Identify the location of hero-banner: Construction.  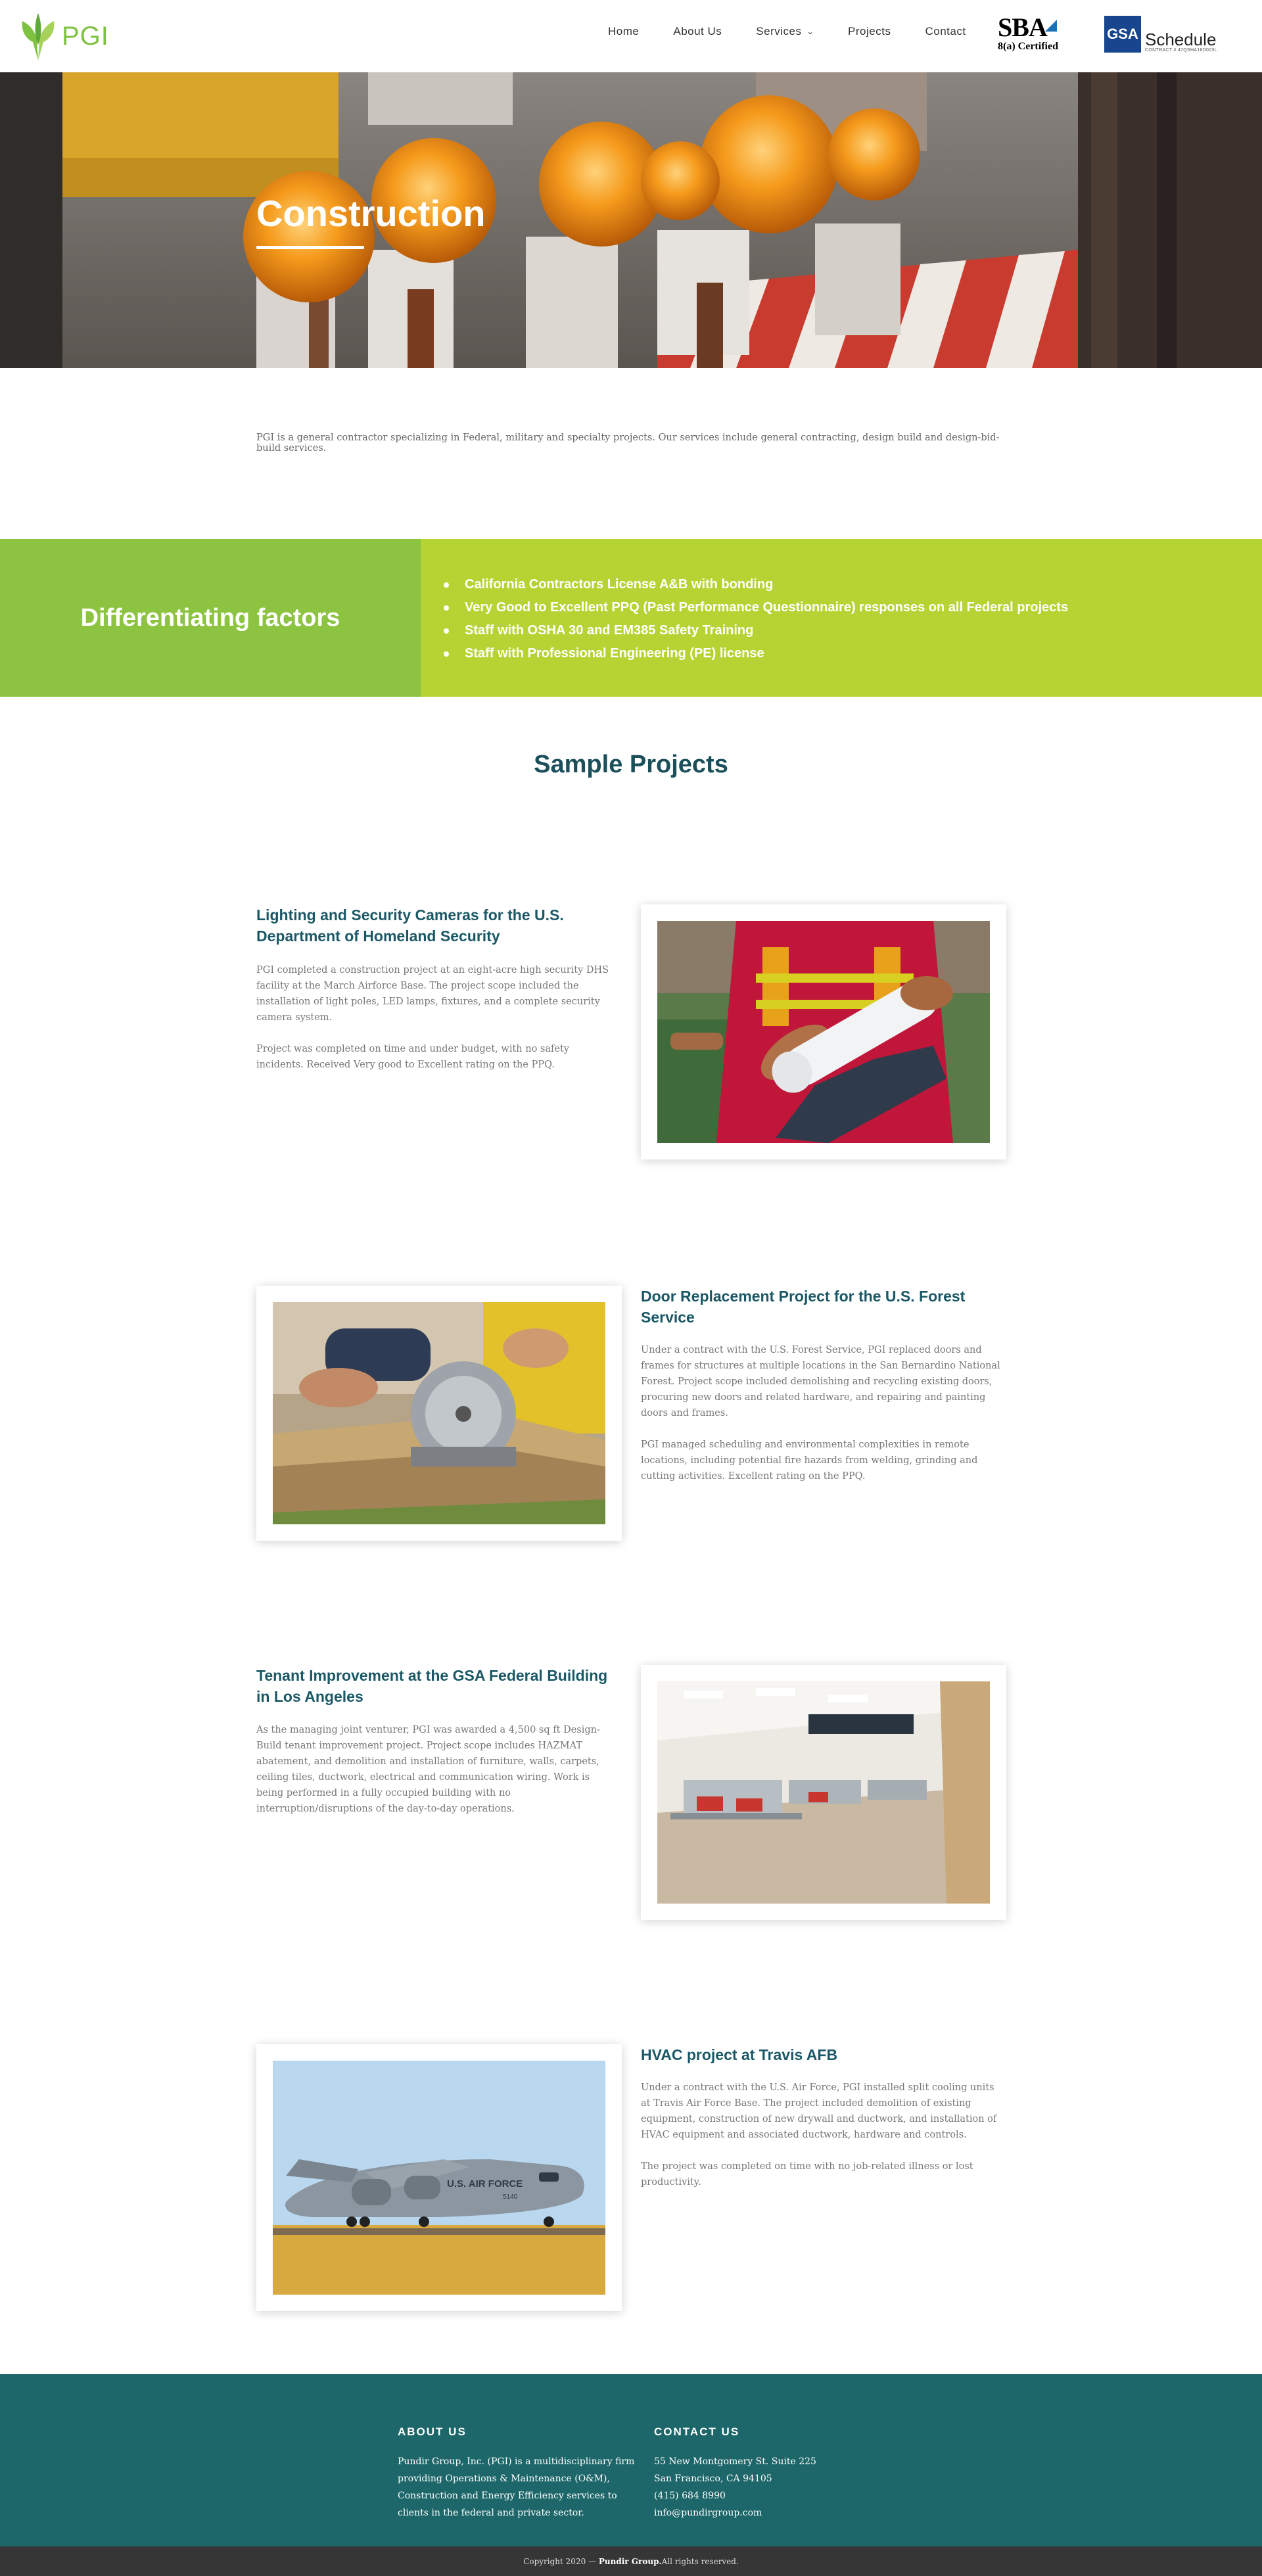
(631, 220).